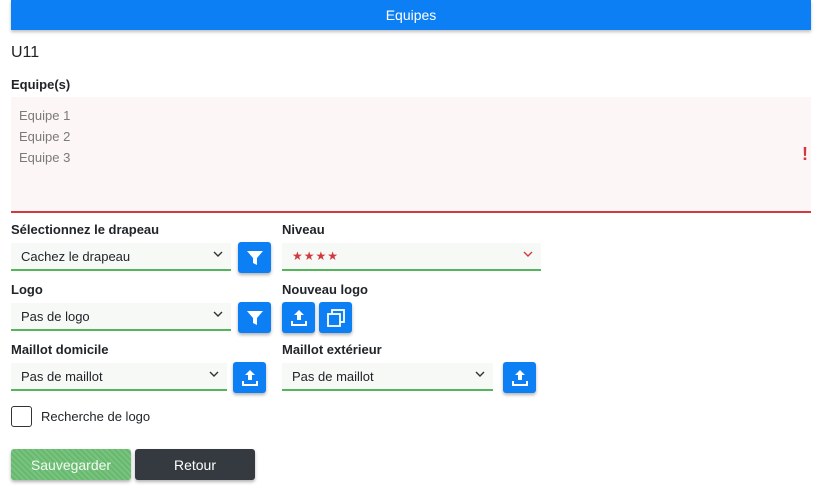  What do you see at coordinates (121, 317) in the screenshot?
I see `logo-select: Pas de logo` at bounding box center [121, 317].